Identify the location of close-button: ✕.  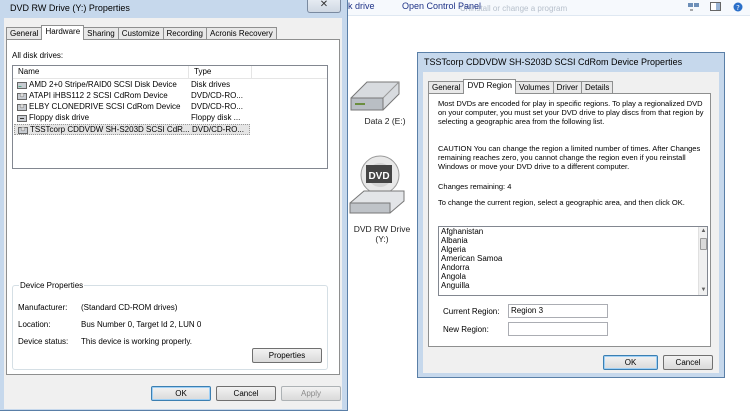
(324, 6).